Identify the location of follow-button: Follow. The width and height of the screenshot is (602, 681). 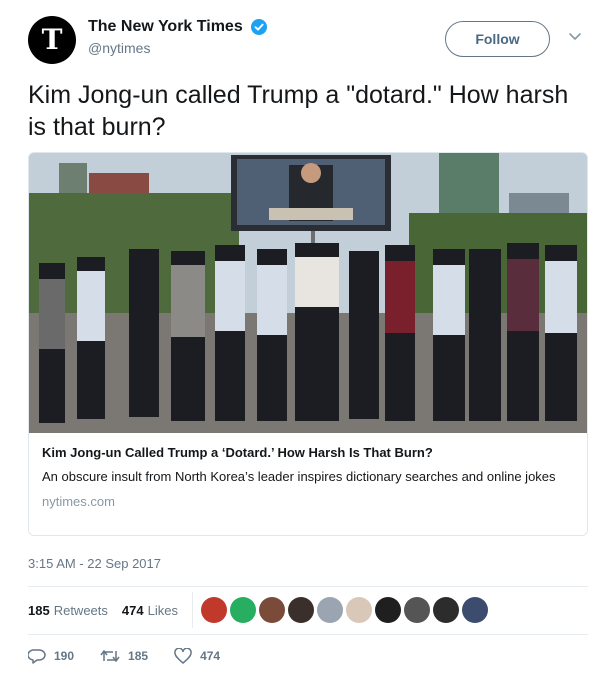
(497, 39).